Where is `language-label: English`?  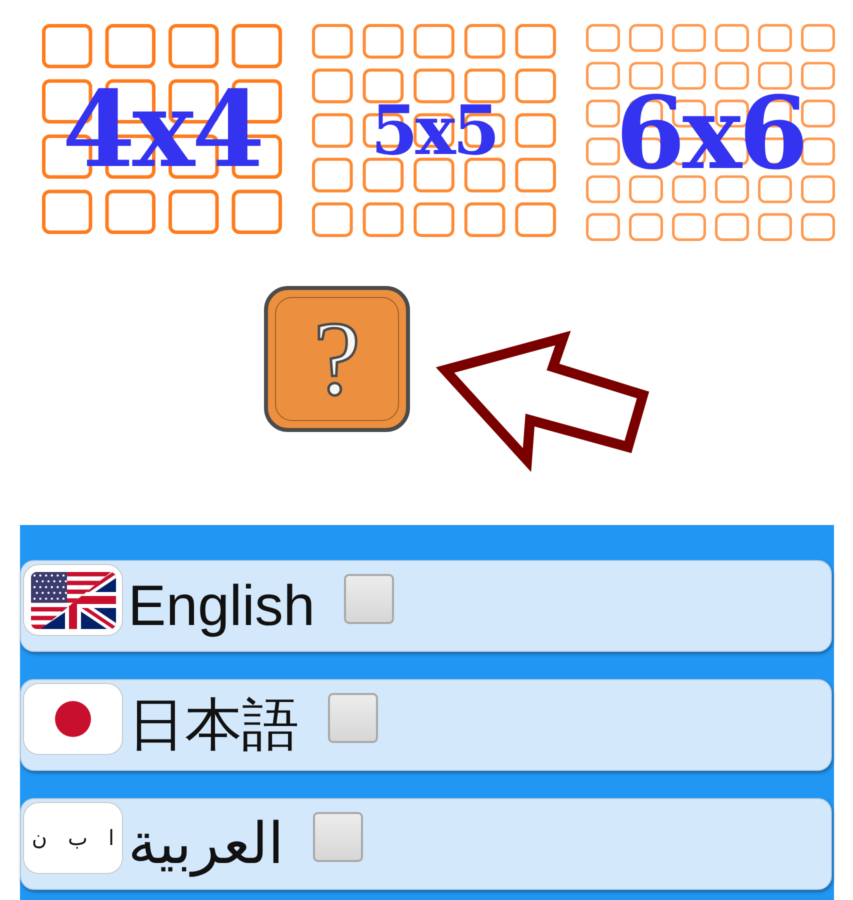
language-label: English is located at coordinates (221, 606).